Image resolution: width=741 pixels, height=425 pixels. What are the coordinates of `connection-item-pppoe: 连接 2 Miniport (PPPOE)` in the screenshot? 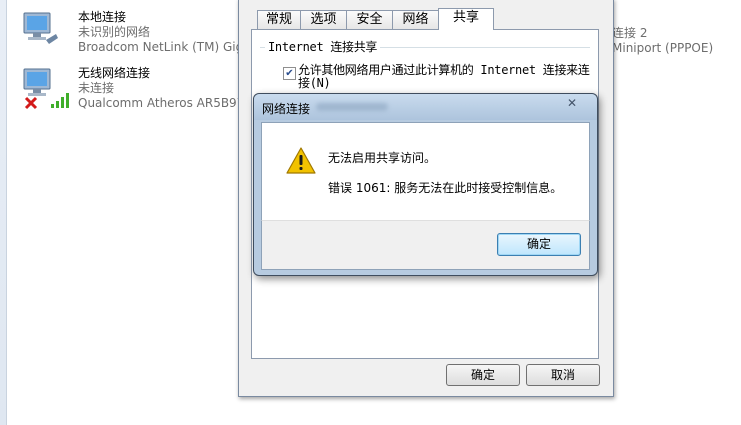 It's located at (676, 41).